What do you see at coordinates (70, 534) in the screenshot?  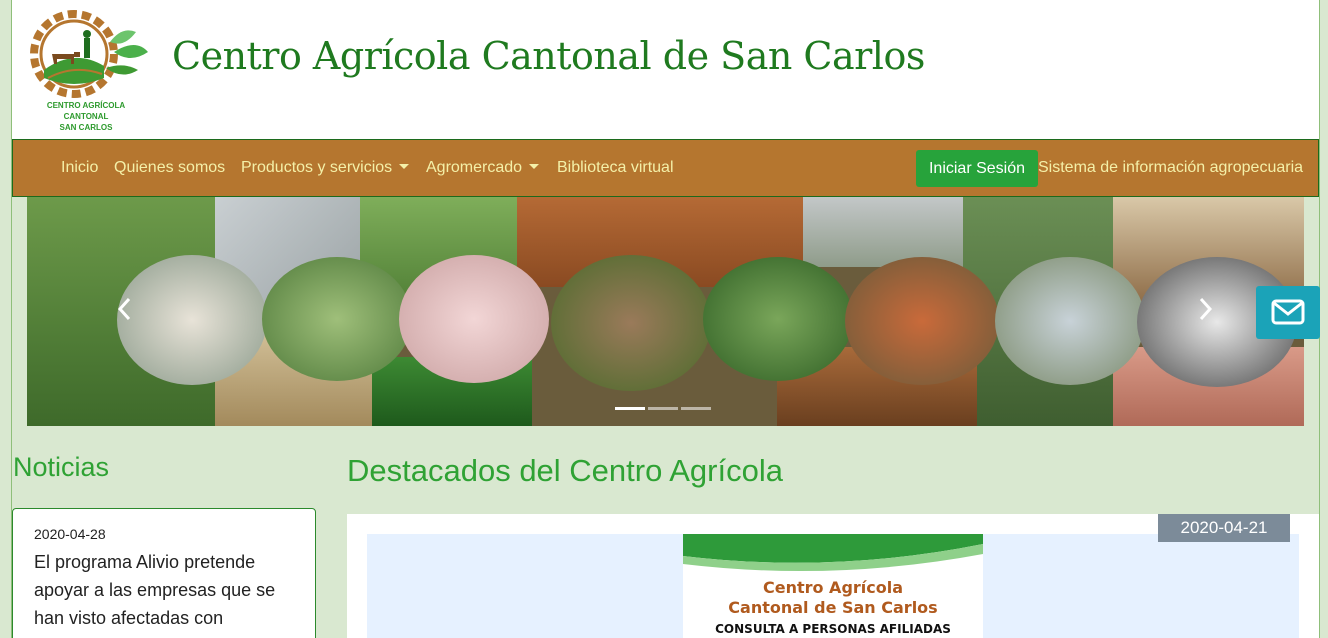 I see `news-date: 2020-04-28` at bounding box center [70, 534].